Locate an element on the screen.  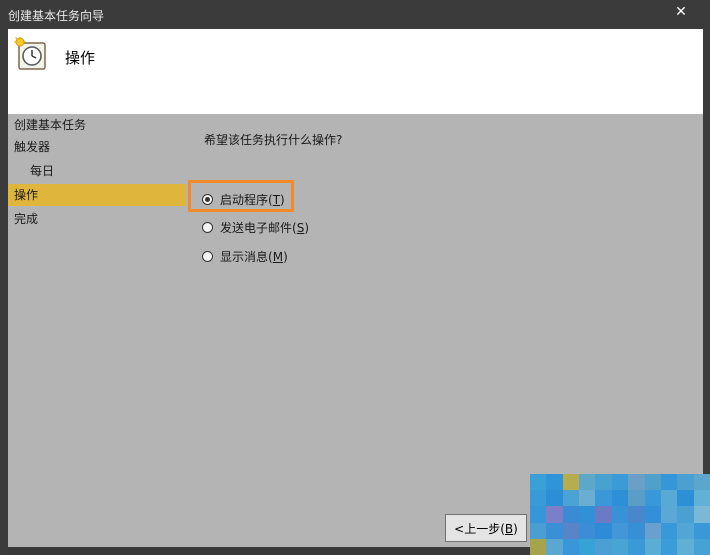
option-send-email: 发送电子邮件(S) is located at coordinates (255, 227).